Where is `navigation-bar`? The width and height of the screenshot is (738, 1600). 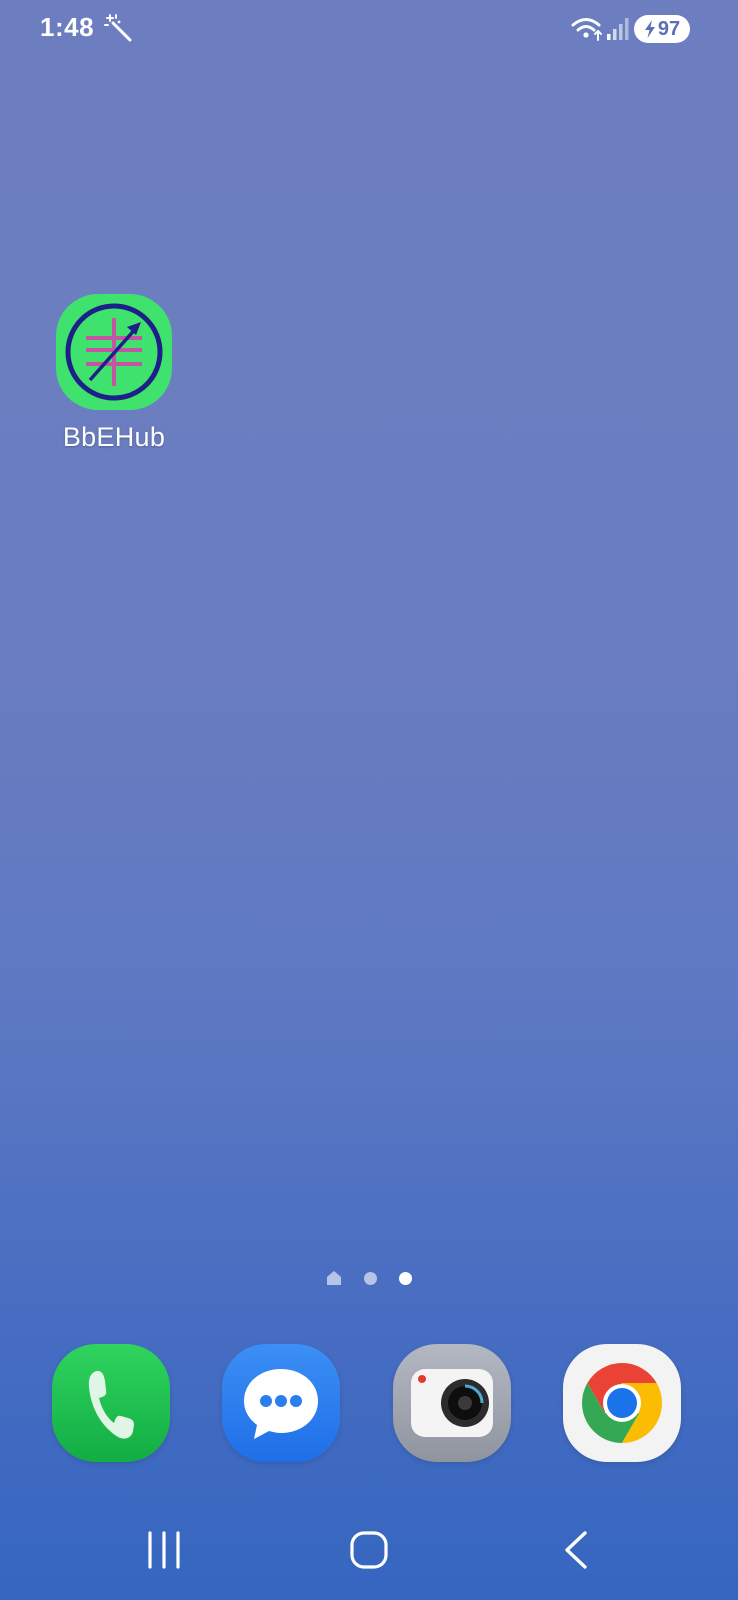 navigation-bar is located at coordinates (369, 1550).